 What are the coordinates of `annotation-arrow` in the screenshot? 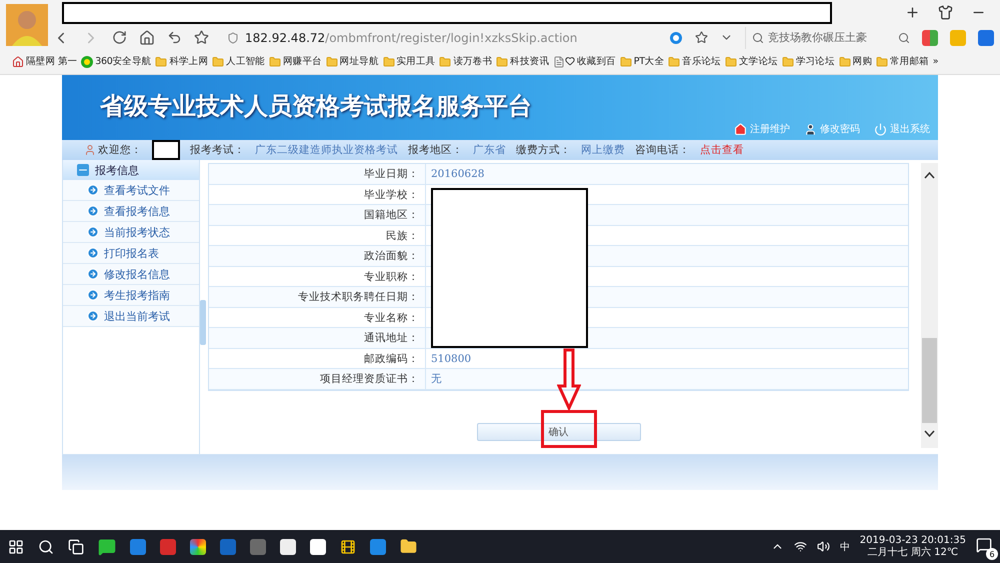 It's located at (569, 379).